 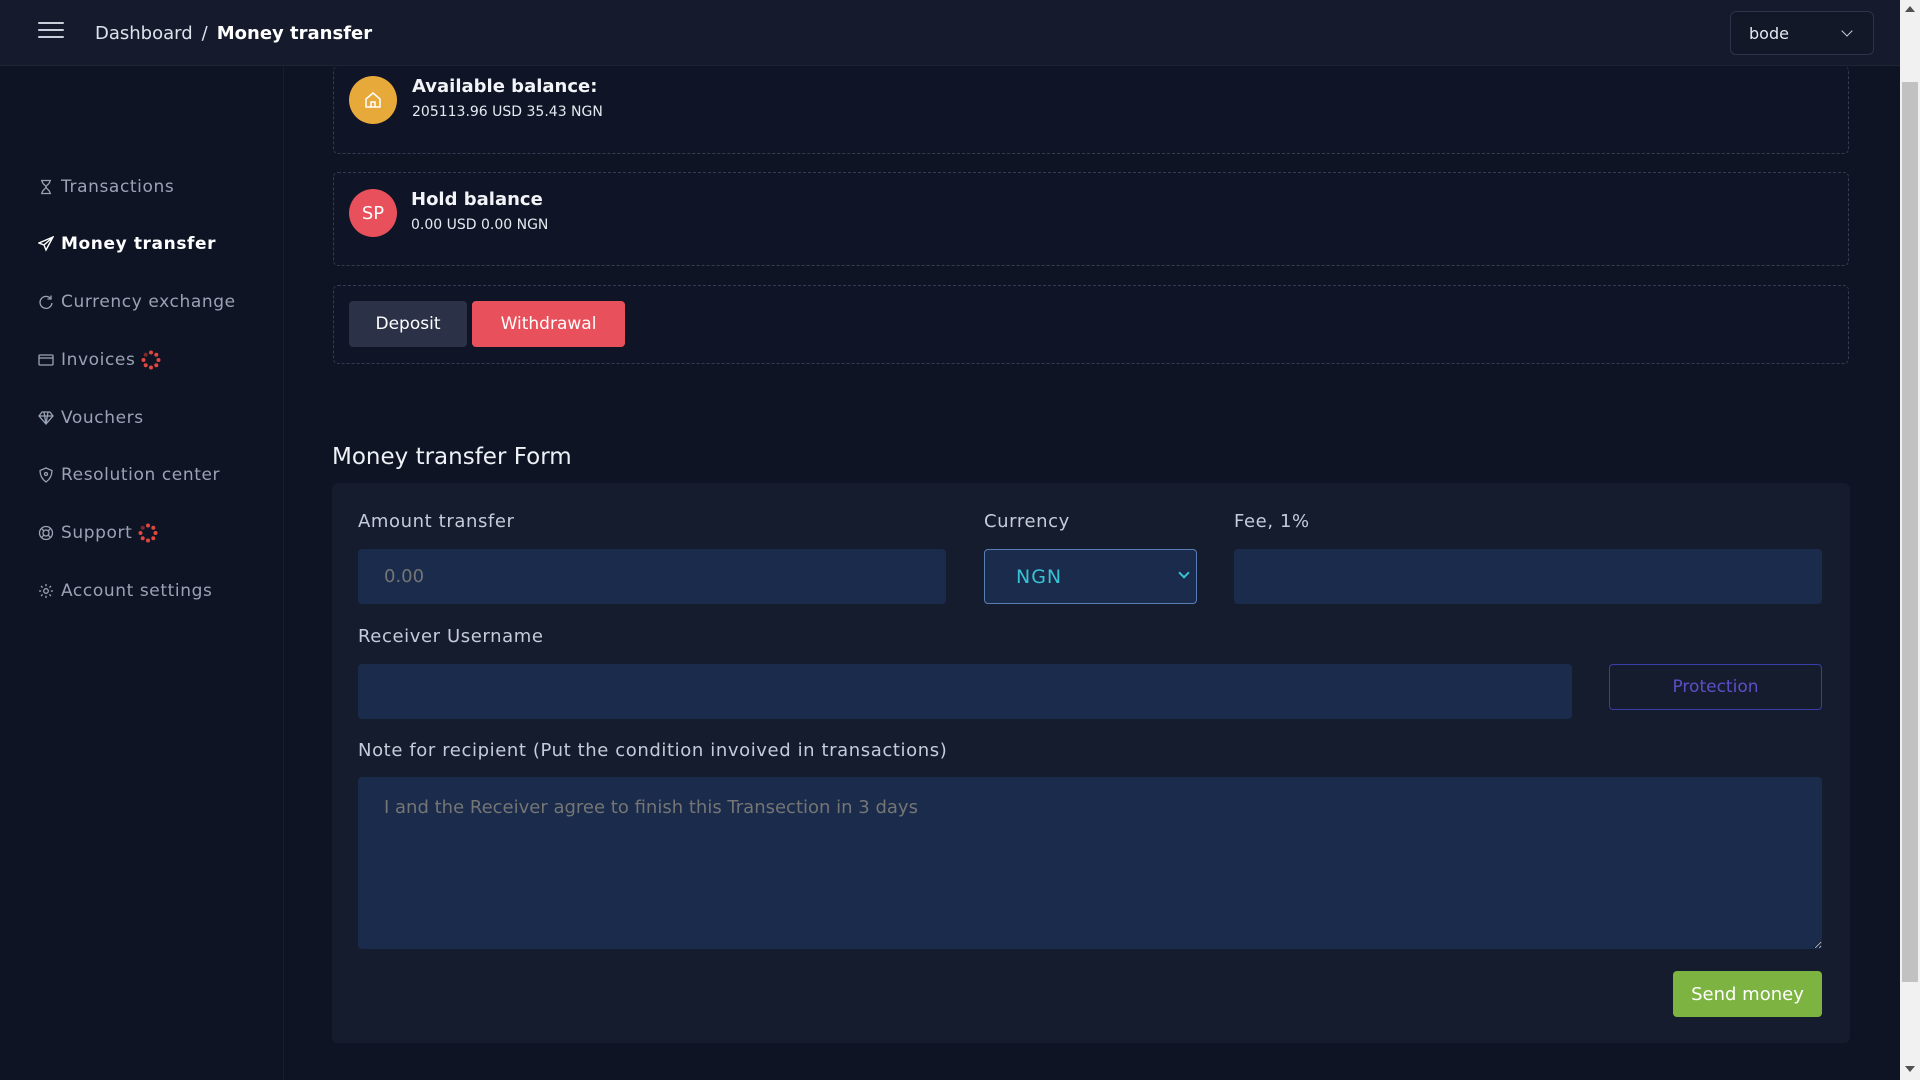 I want to click on protection-button: Protection, so click(x=1715, y=687).